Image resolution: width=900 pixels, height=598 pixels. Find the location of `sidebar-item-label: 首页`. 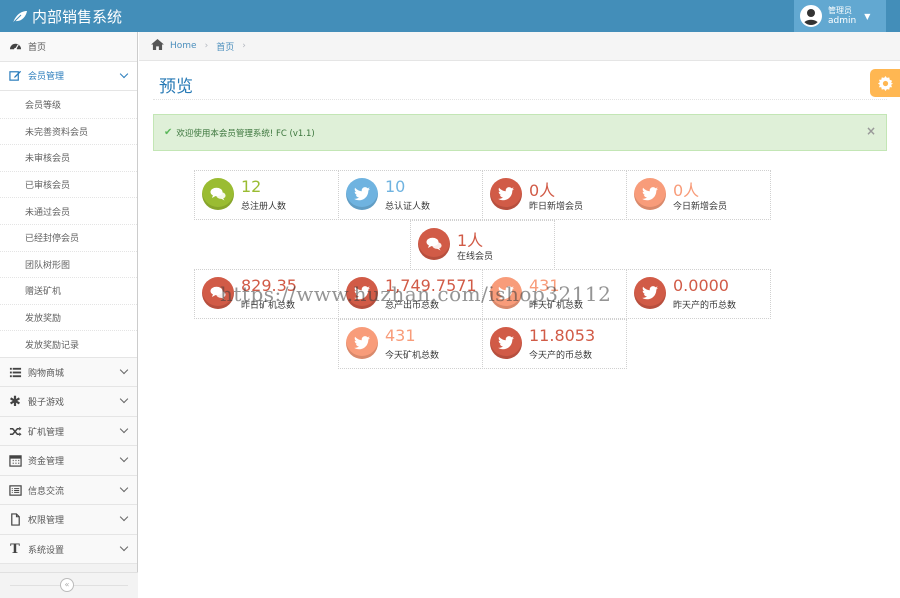

sidebar-item-label: 首页 is located at coordinates (37, 47).